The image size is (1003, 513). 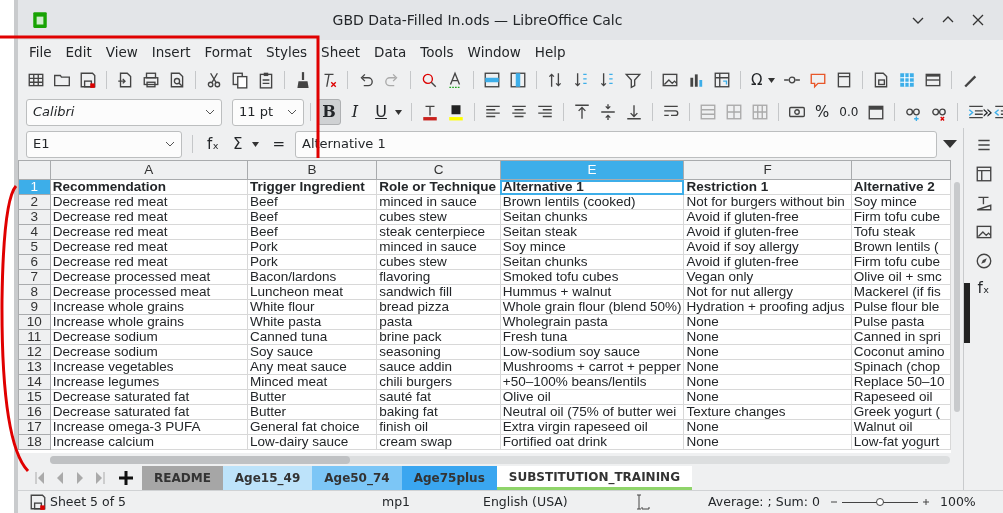 I want to click on row-icon, so click(x=492, y=80).